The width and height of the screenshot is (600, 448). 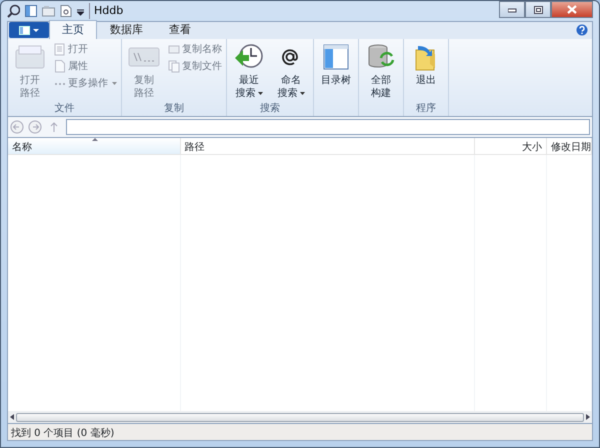 I want to click on maximize-icon, so click(x=538, y=10).